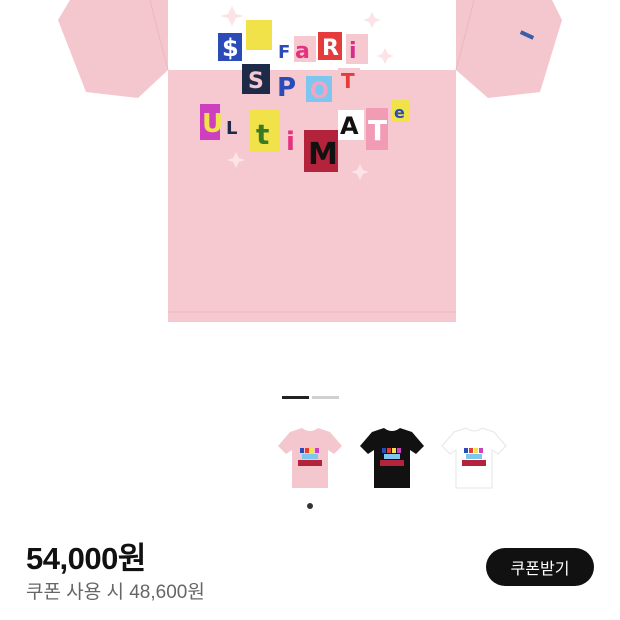  Describe the element at coordinates (115, 592) in the screenshot. I see `coupon-discount-price: 쿠폰 사용 시 48,600원` at that location.